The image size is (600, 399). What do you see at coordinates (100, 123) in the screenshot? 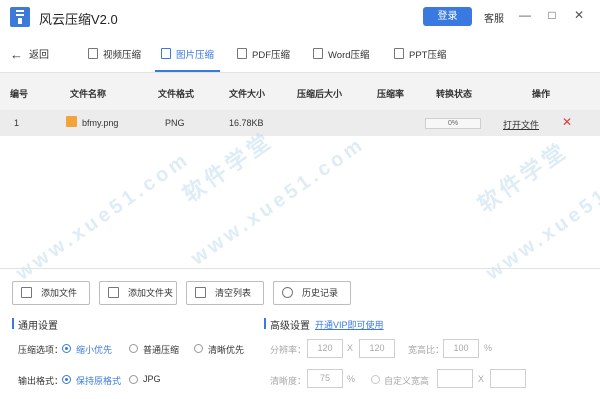
I see `row-file-name: bfmy.png` at bounding box center [100, 123].